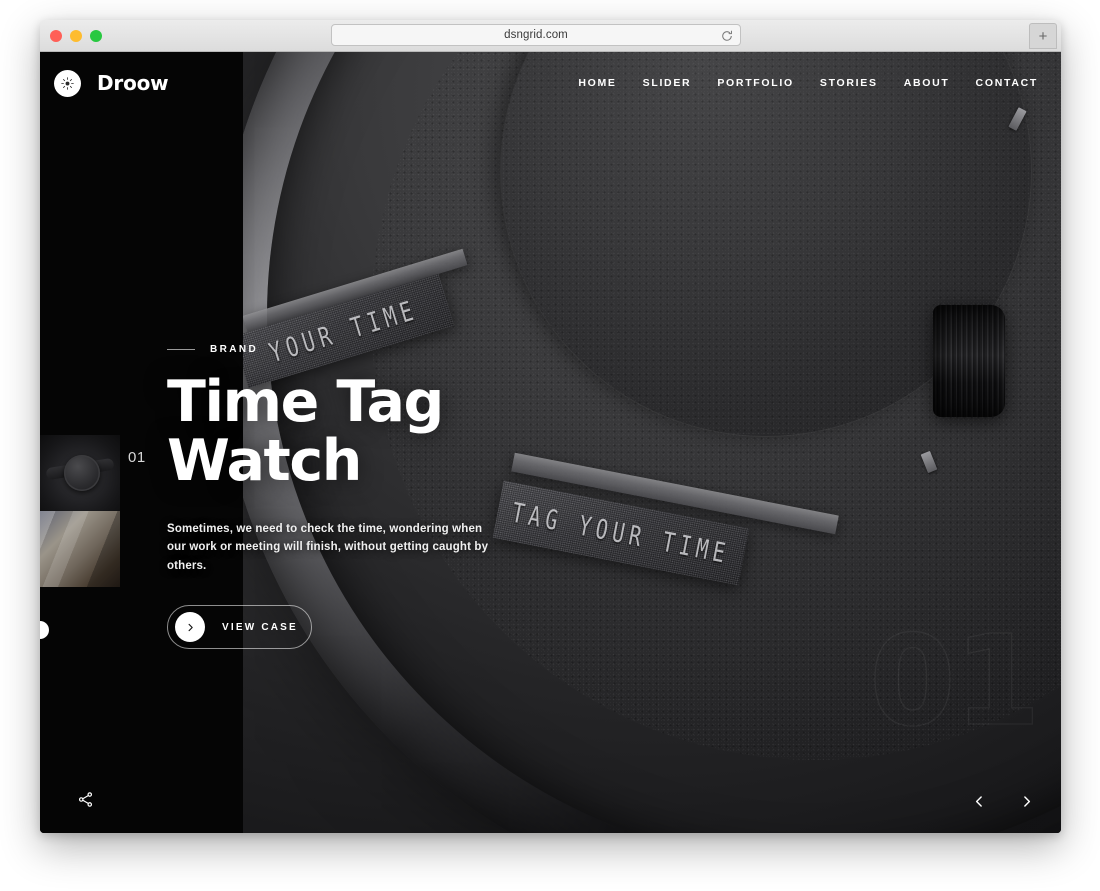  I want to click on brand-logo: Droow, so click(111, 83).